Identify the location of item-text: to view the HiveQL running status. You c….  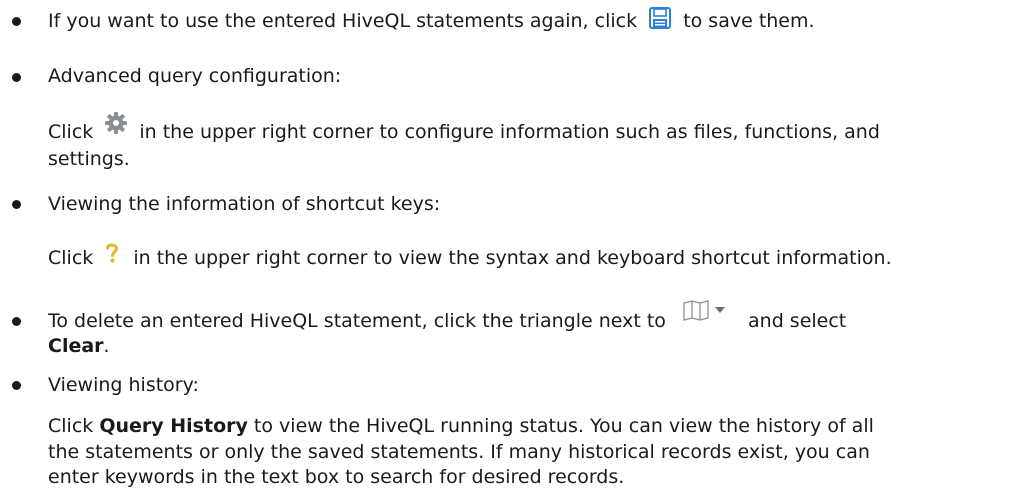
(560, 426).